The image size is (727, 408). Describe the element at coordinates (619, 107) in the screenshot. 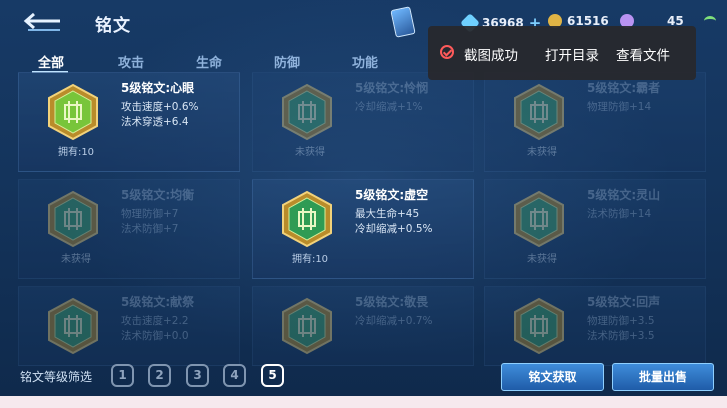

I see `inscription-attribute: 物理防御+14` at that location.